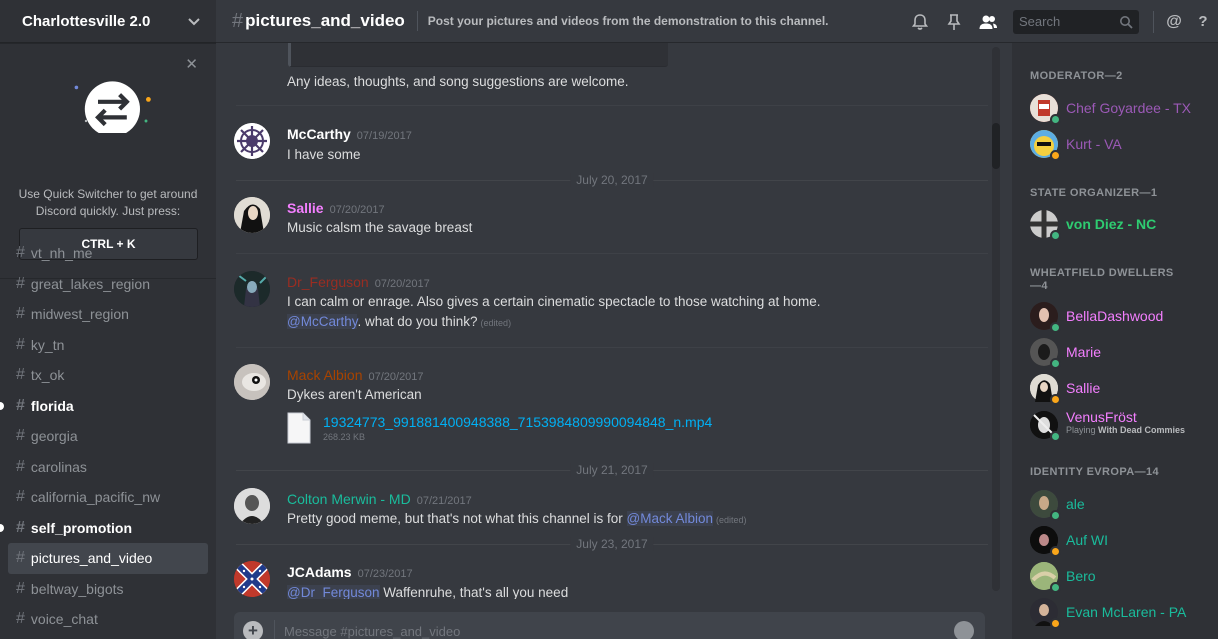  Describe the element at coordinates (108, 589) in the screenshot. I see `channel-item: # beltway_bigots` at that location.